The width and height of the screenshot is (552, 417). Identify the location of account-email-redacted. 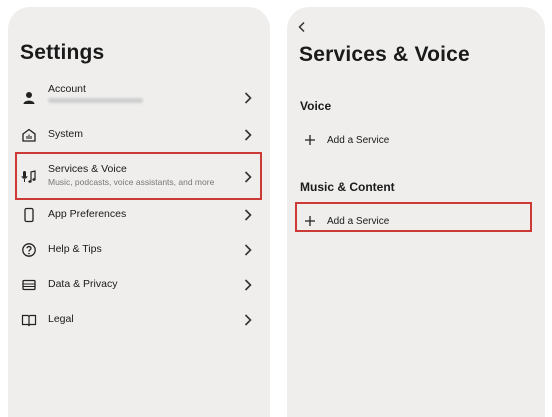
(95, 100).